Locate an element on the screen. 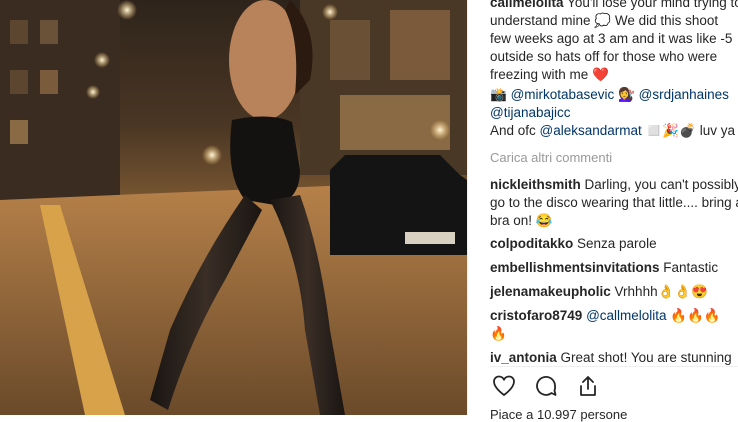 The height and width of the screenshot is (422, 738). share-icon is located at coordinates (588, 386).